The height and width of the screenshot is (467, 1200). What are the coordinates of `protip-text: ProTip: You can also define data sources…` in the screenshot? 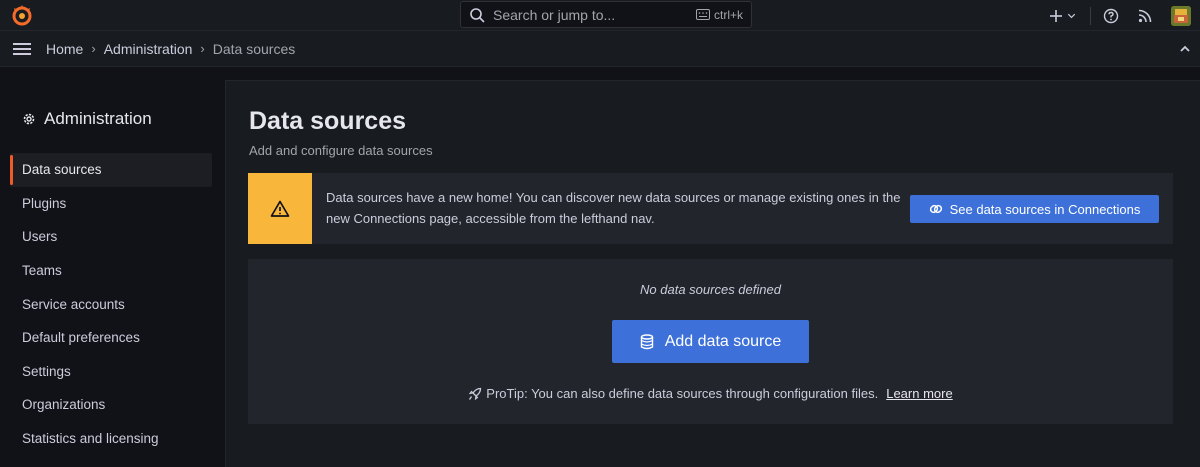 It's located at (682, 393).